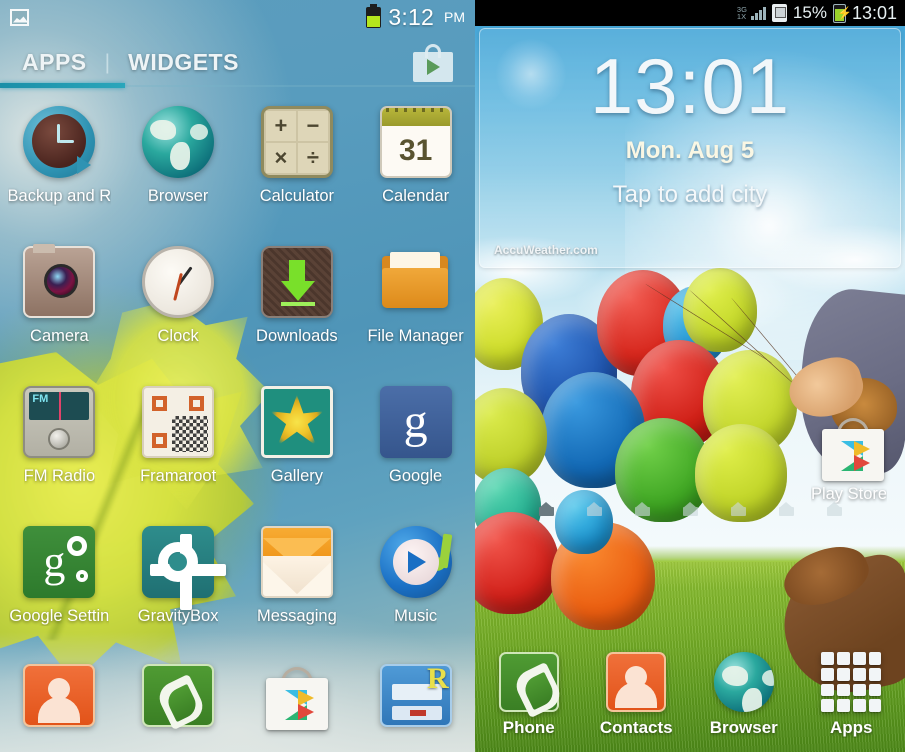  Describe the element at coordinates (178, 444) in the screenshot. I see `app-framaroot: Framaroot` at that location.